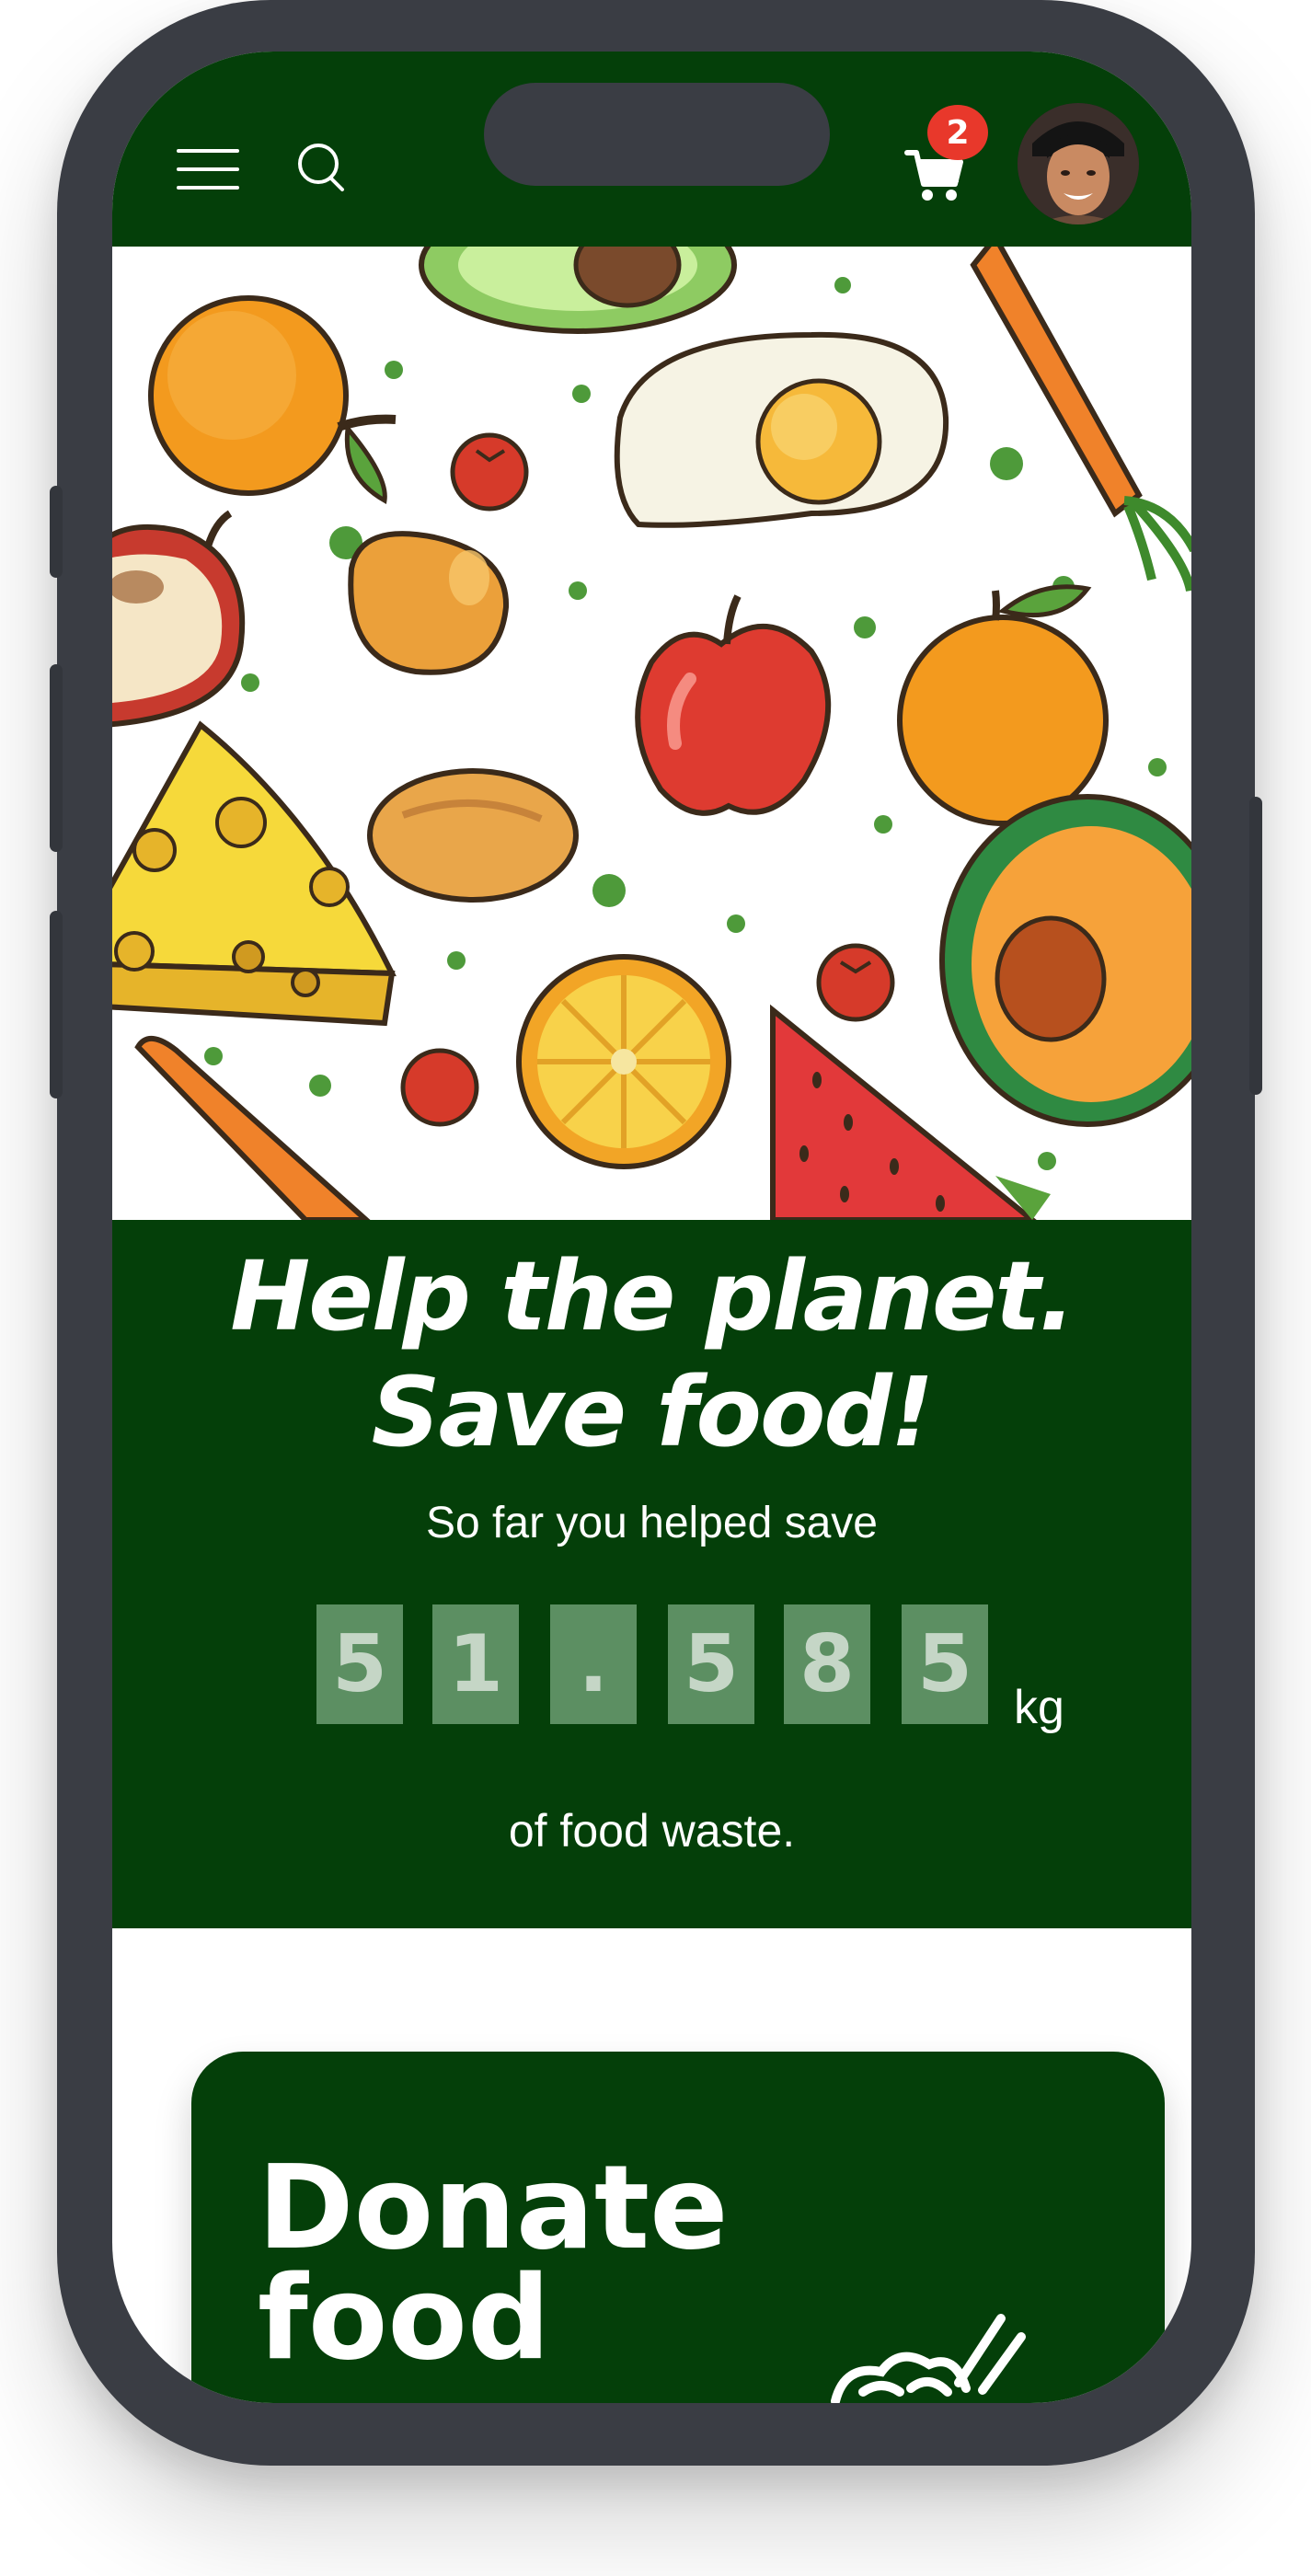  Describe the element at coordinates (56, 532) in the screenshot. I see `mute-switch` at that location.